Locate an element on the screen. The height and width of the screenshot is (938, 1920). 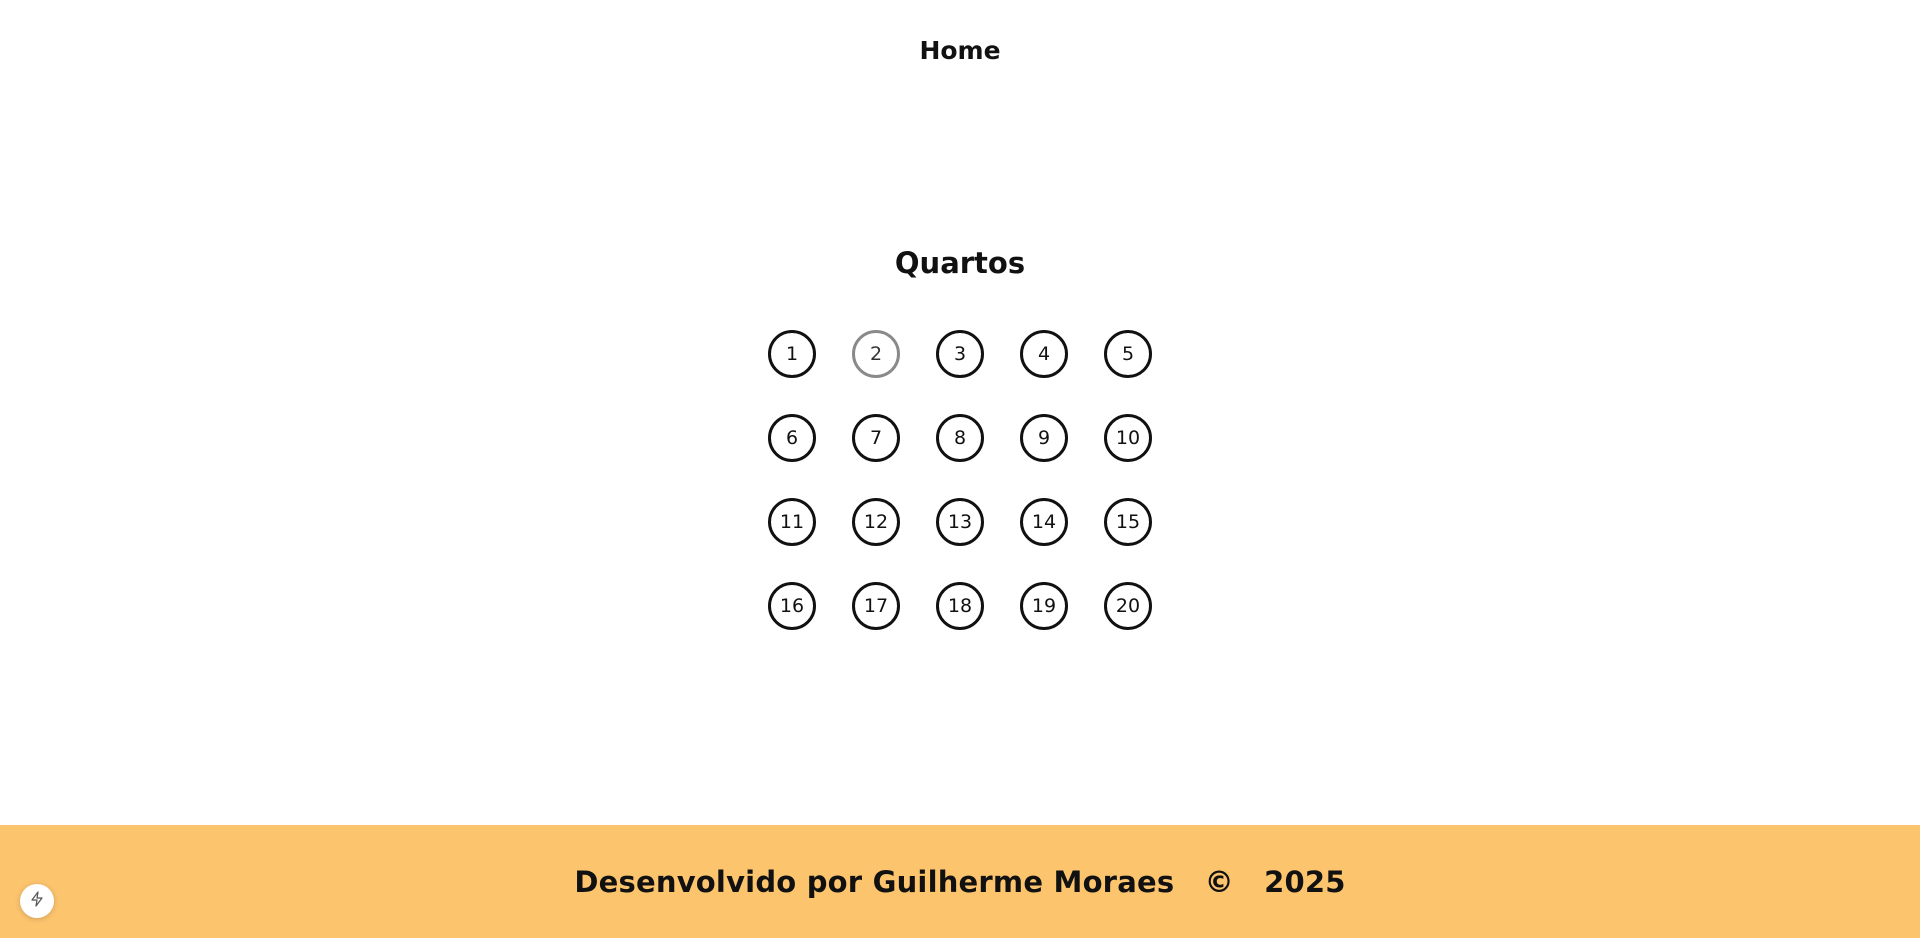
room-button-12: 12 is located at coordinates (876, 522).